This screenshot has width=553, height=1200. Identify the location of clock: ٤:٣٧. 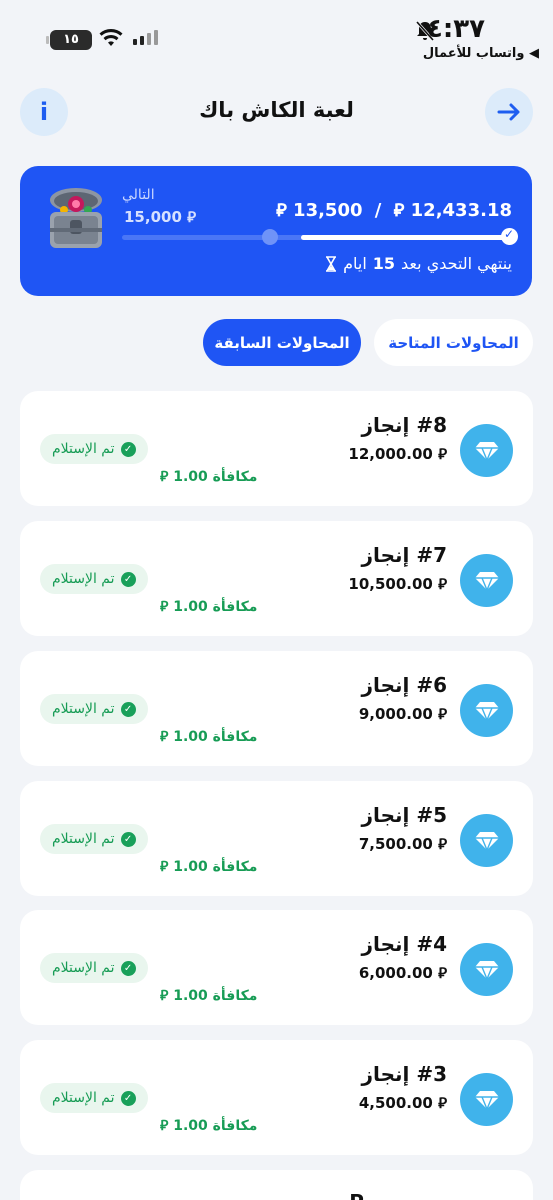
(455, 29).